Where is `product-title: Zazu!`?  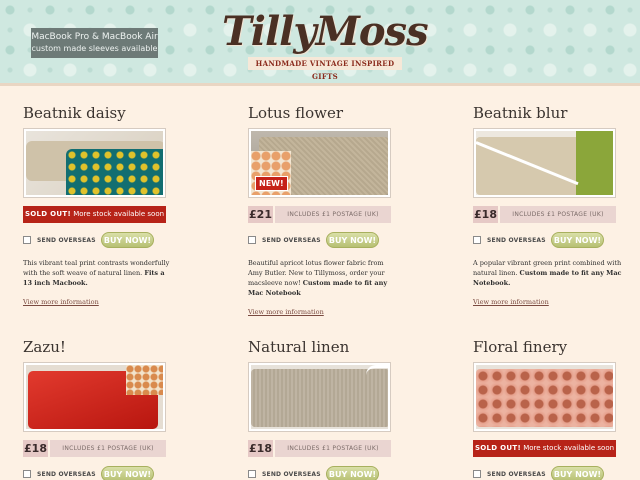 product-title: Zazu! is located at coordinates (123, 348).